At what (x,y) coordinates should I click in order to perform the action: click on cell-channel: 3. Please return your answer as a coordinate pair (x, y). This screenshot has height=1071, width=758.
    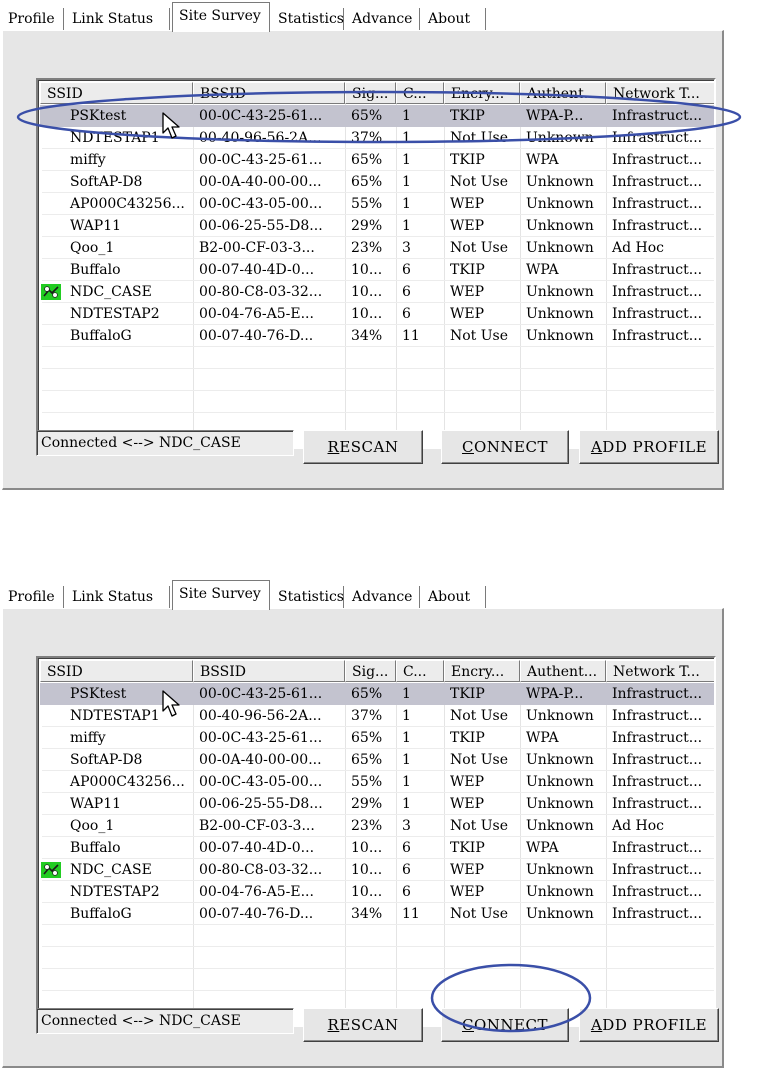
    Looking at the image, I should click on (406, 826).